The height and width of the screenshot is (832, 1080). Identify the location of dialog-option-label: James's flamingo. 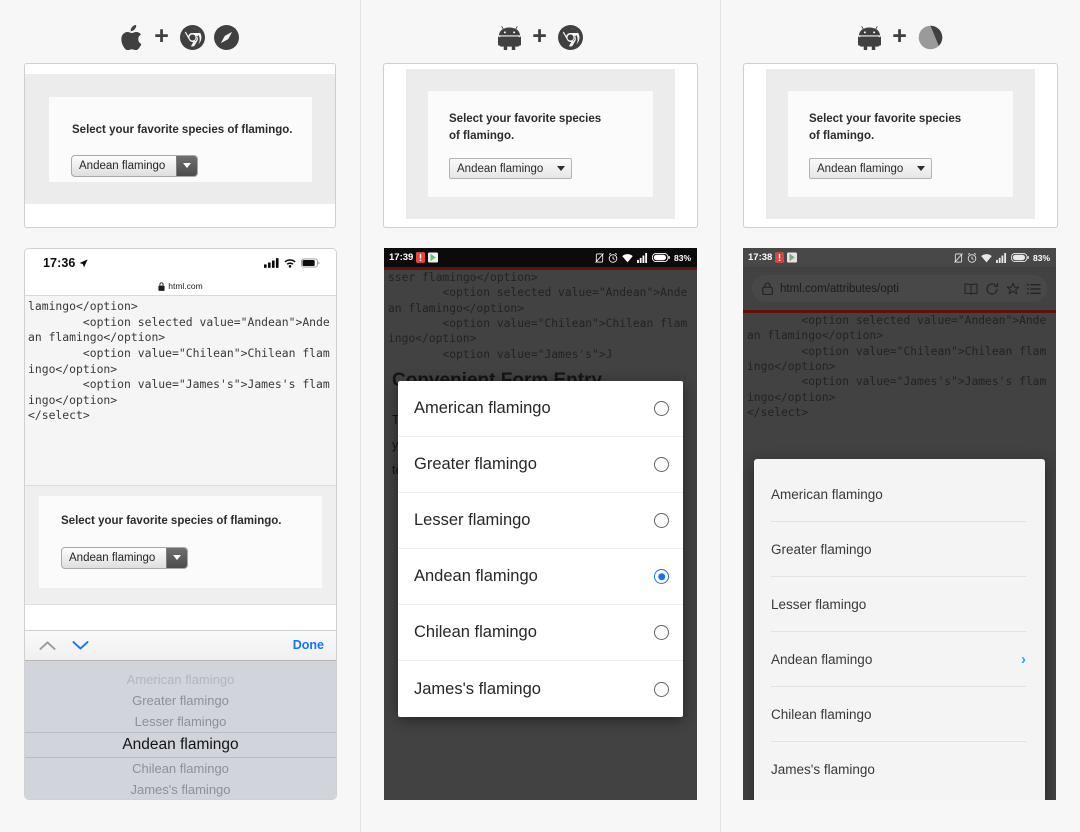
(477, 688).